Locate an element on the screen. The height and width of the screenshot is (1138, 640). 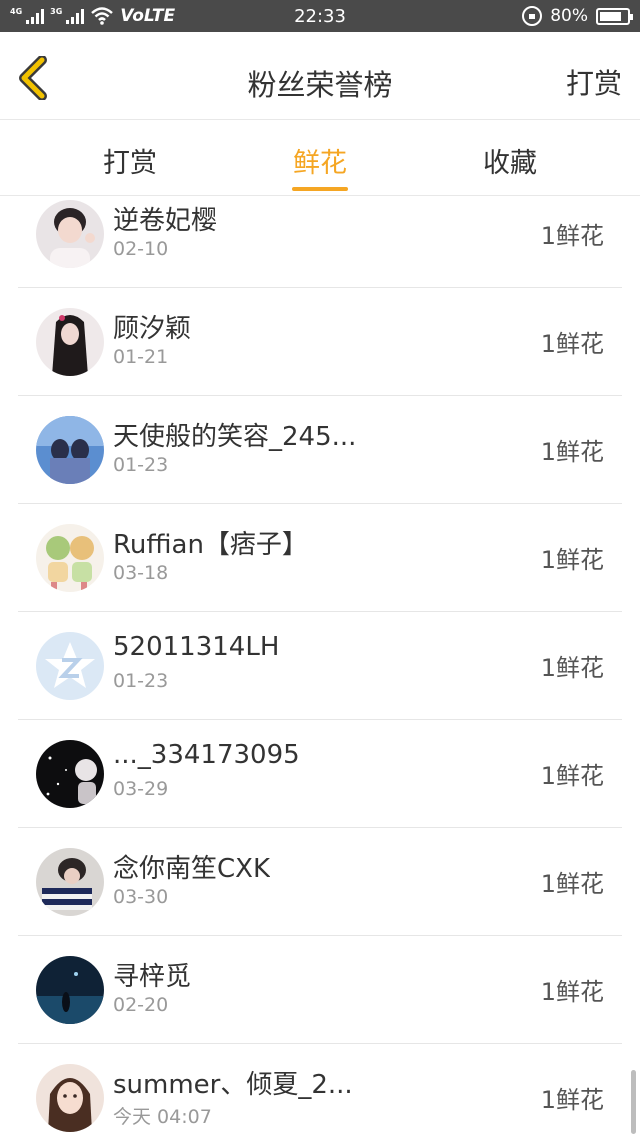
status-time: 22:33 is located at coordinates (320, 16).